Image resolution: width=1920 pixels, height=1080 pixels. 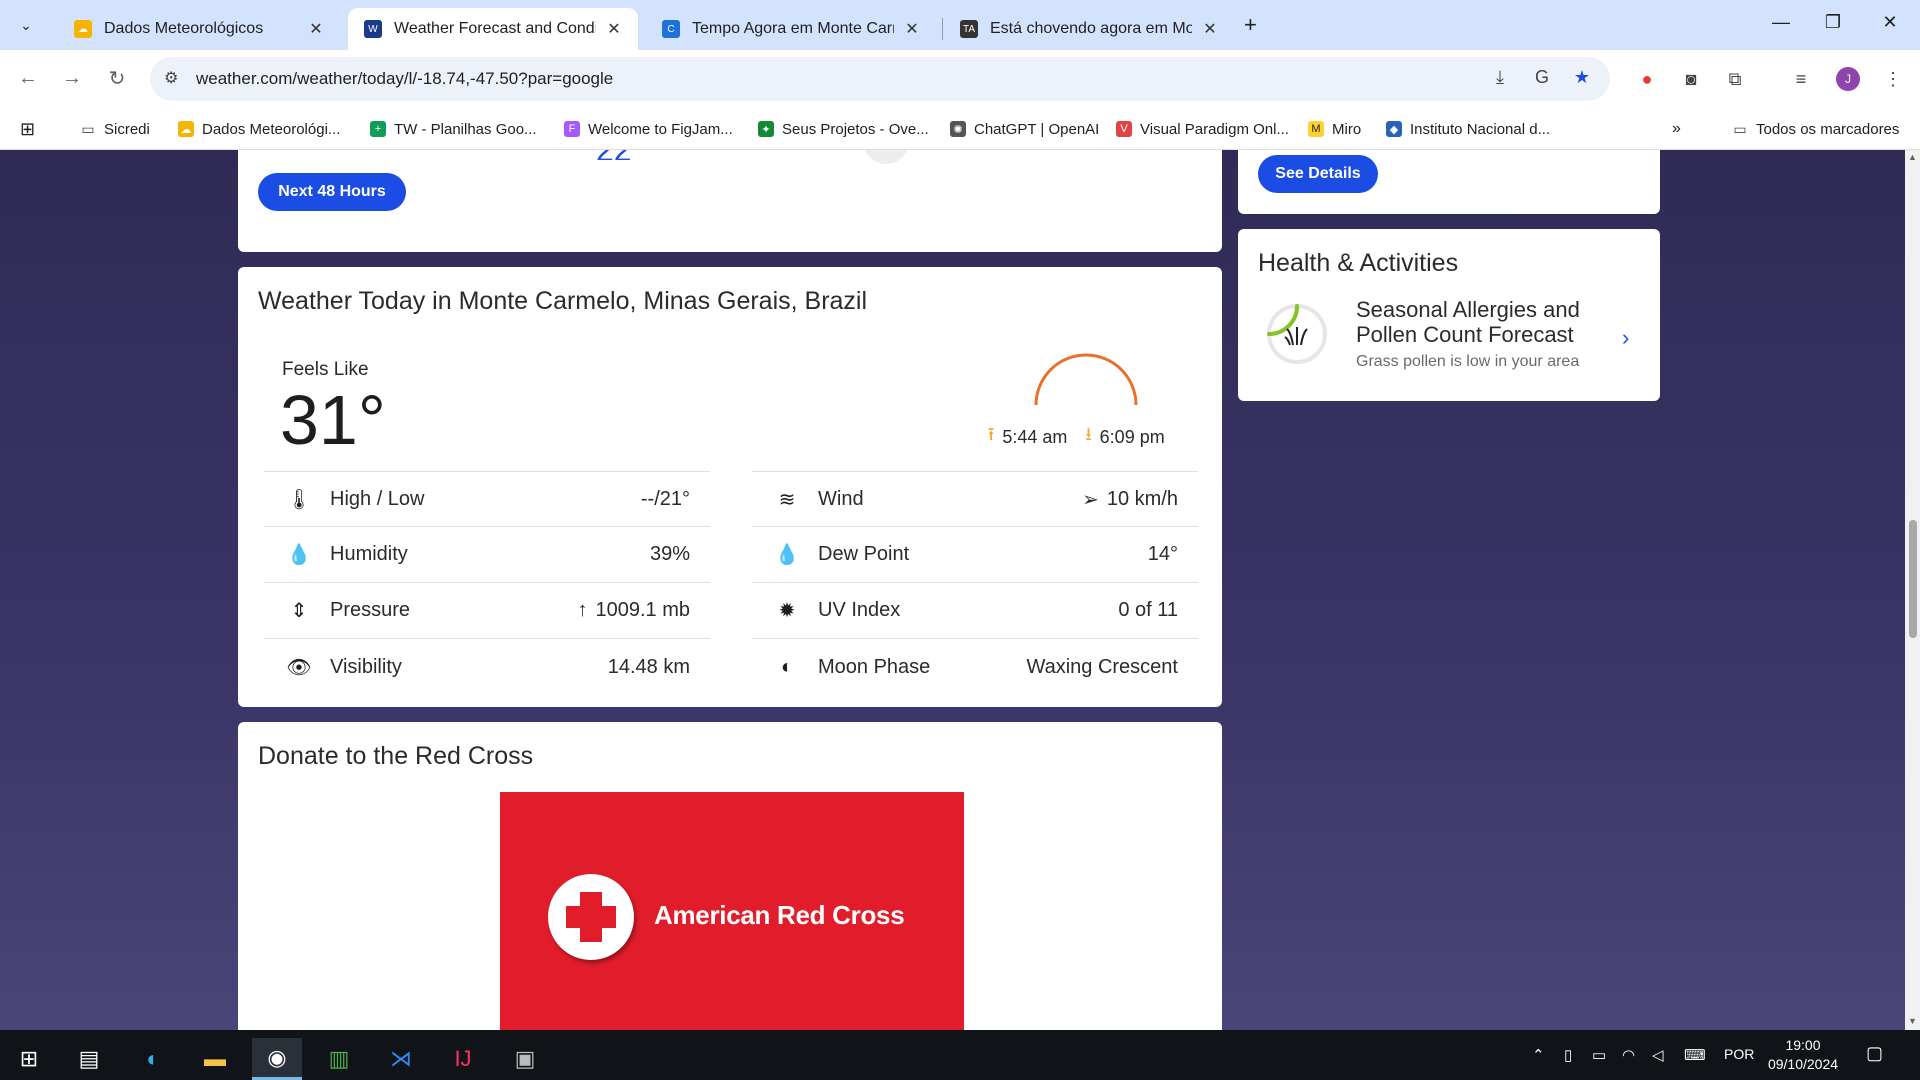 What do you see at coordinates (1394, 129) in the screenshot?
I see `inmet-icon: ◆` at bounding box center [1394, 129].